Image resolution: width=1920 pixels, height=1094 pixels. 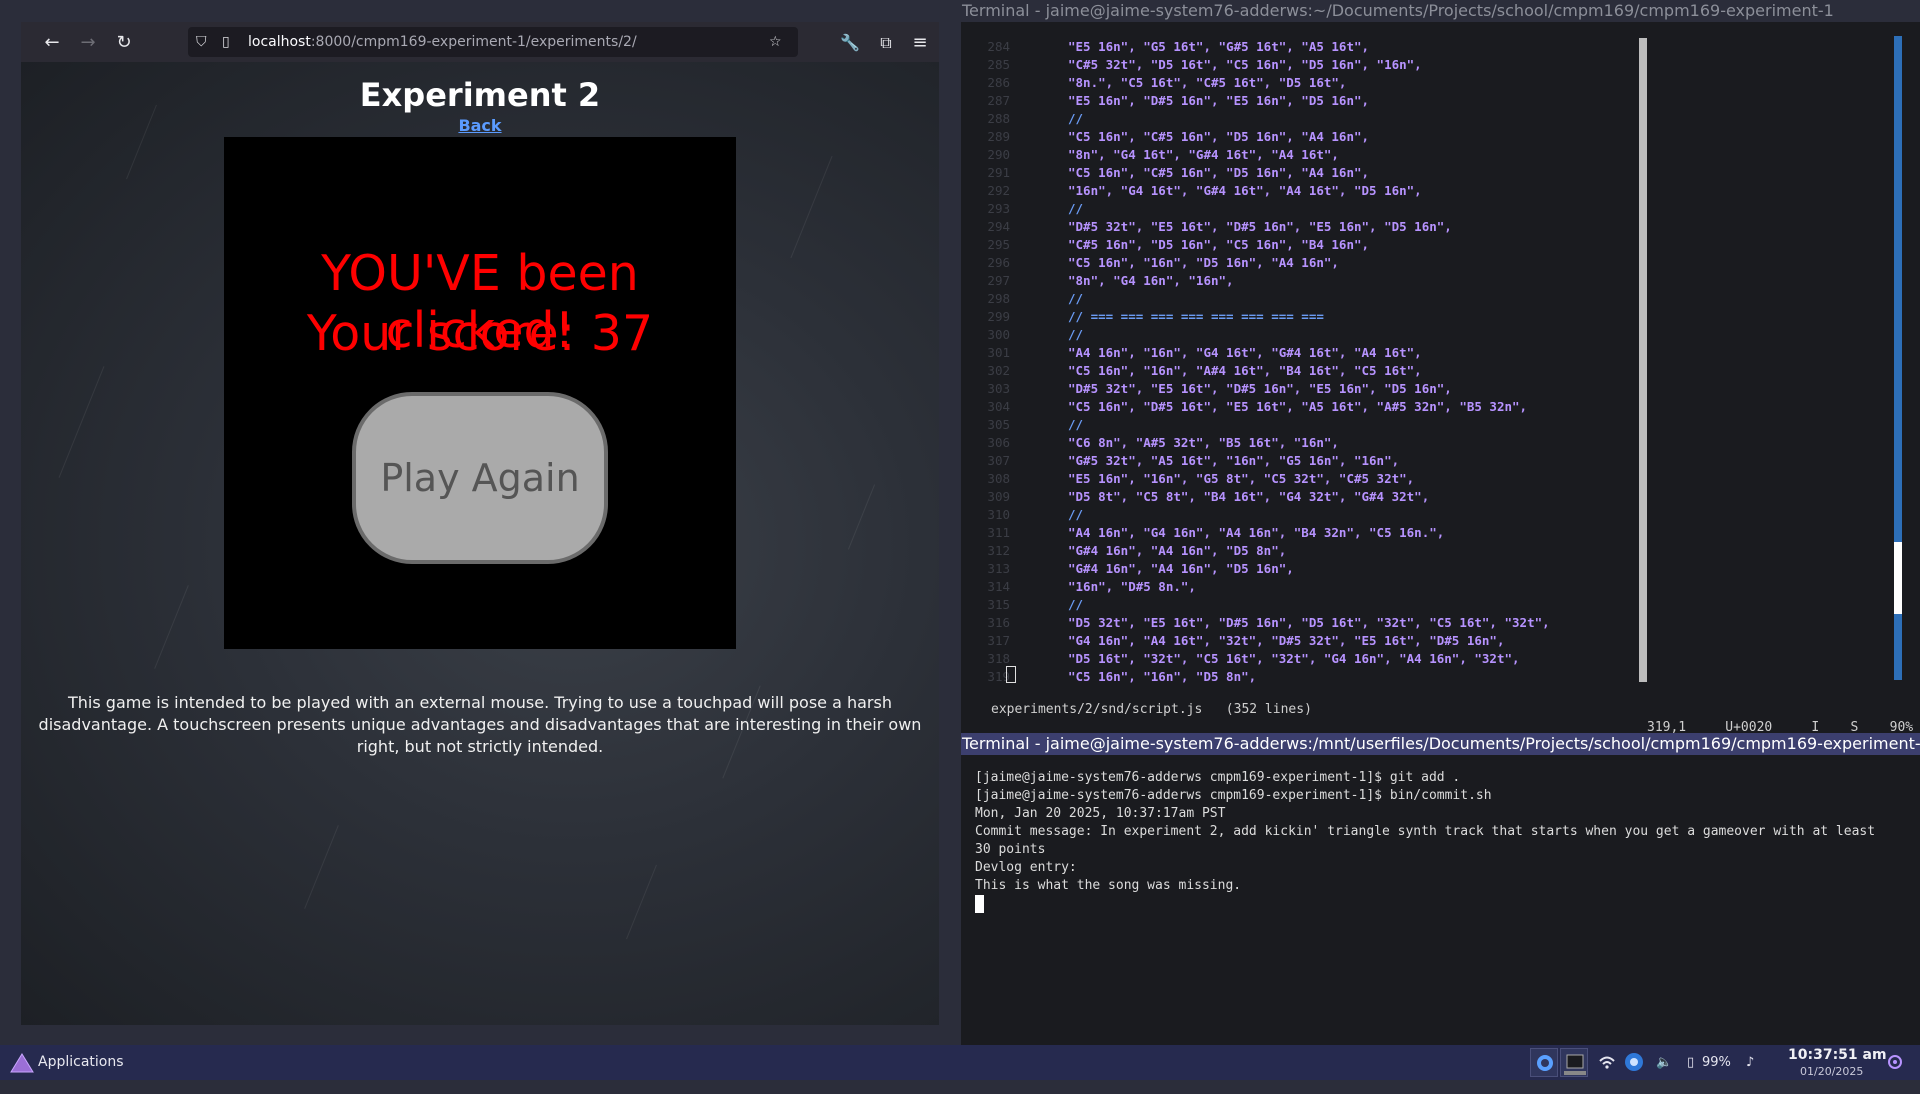 What do you see at coordinates (1207, 82) in the screenshot?
I see `code-text: "8n.", "C5 16t", "C#5 16t", "D5 16t",` at bounding box center [1207, 82].